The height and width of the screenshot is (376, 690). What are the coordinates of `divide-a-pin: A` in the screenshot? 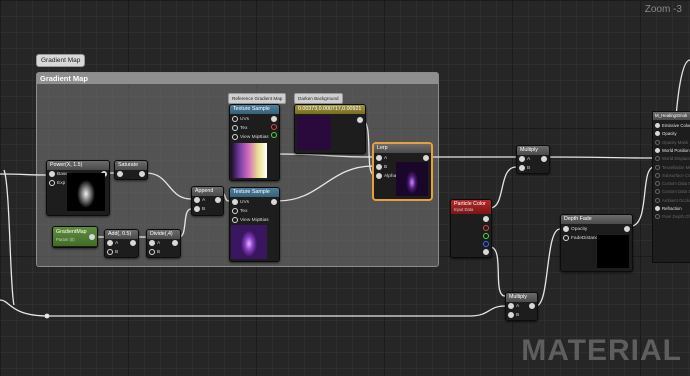 It's located at (153, 243).